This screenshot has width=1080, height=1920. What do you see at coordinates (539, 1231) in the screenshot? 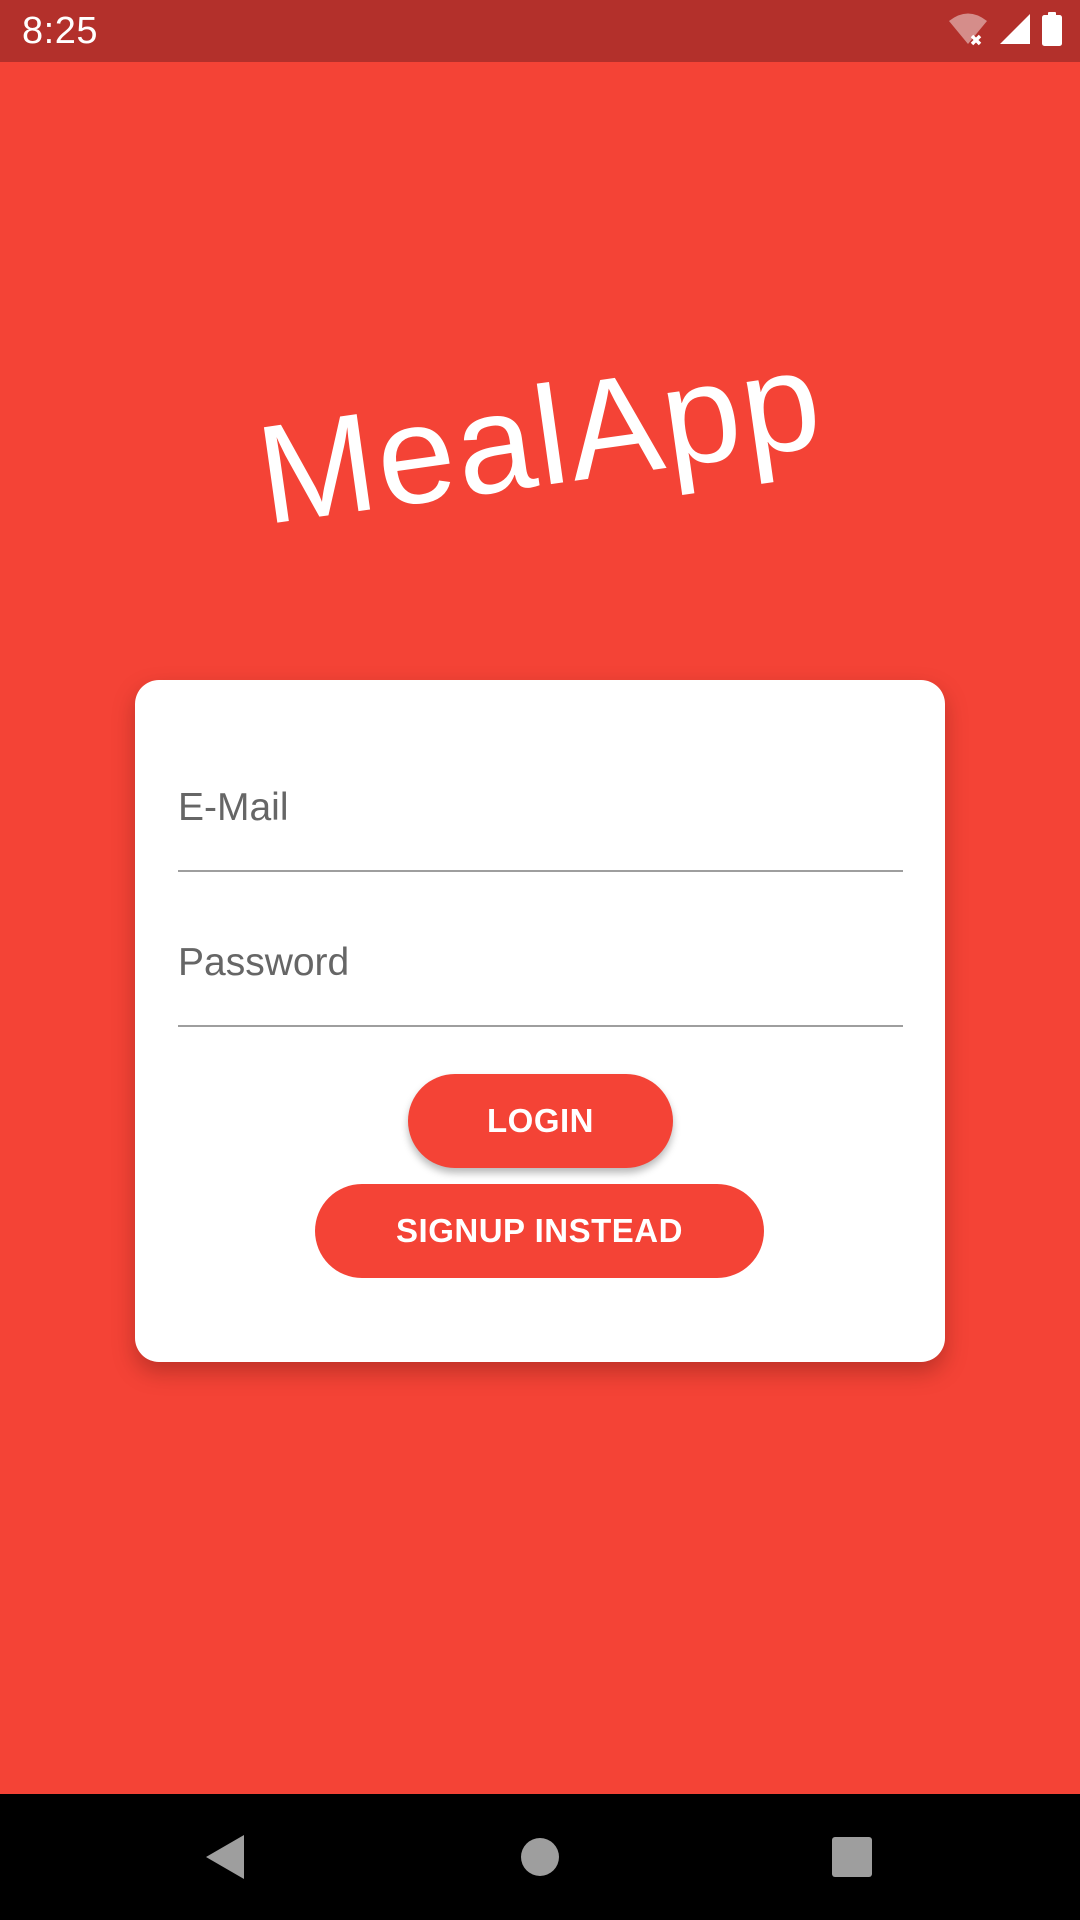
I see `signup-instead-button: SIGNUP INSTEAD` at bounding box center [539, 1231].